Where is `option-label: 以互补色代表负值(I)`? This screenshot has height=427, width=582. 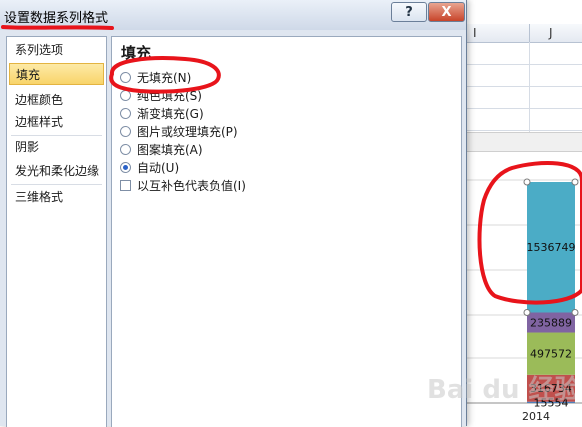 option-label: 以互补色代表负值(I) is located at coordinates (191, 185).